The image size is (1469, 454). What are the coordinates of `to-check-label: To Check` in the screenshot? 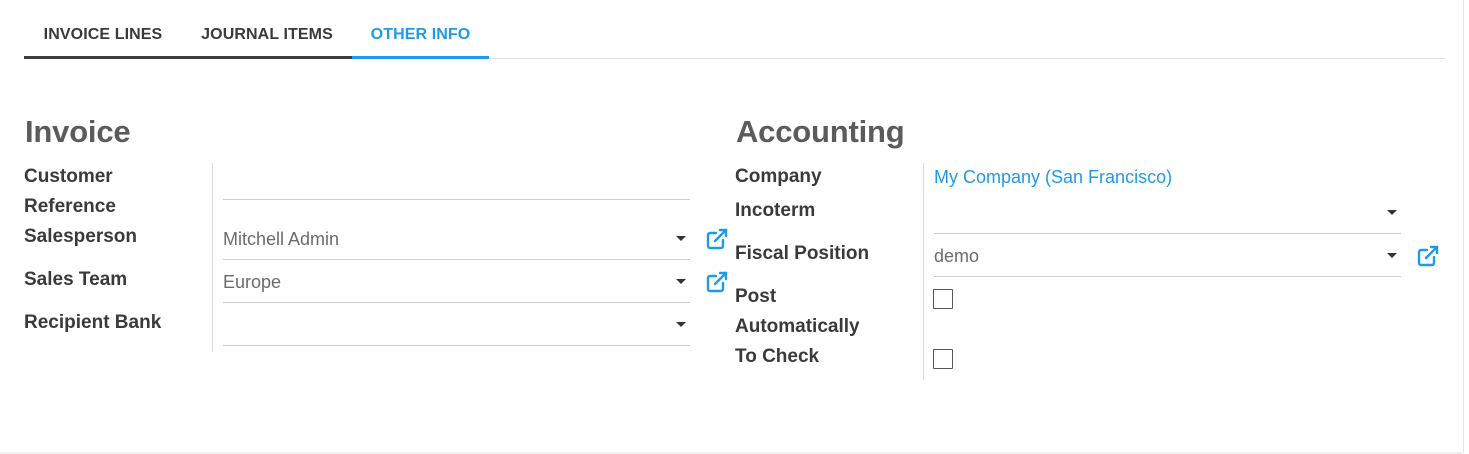 It's located at (777, 356).